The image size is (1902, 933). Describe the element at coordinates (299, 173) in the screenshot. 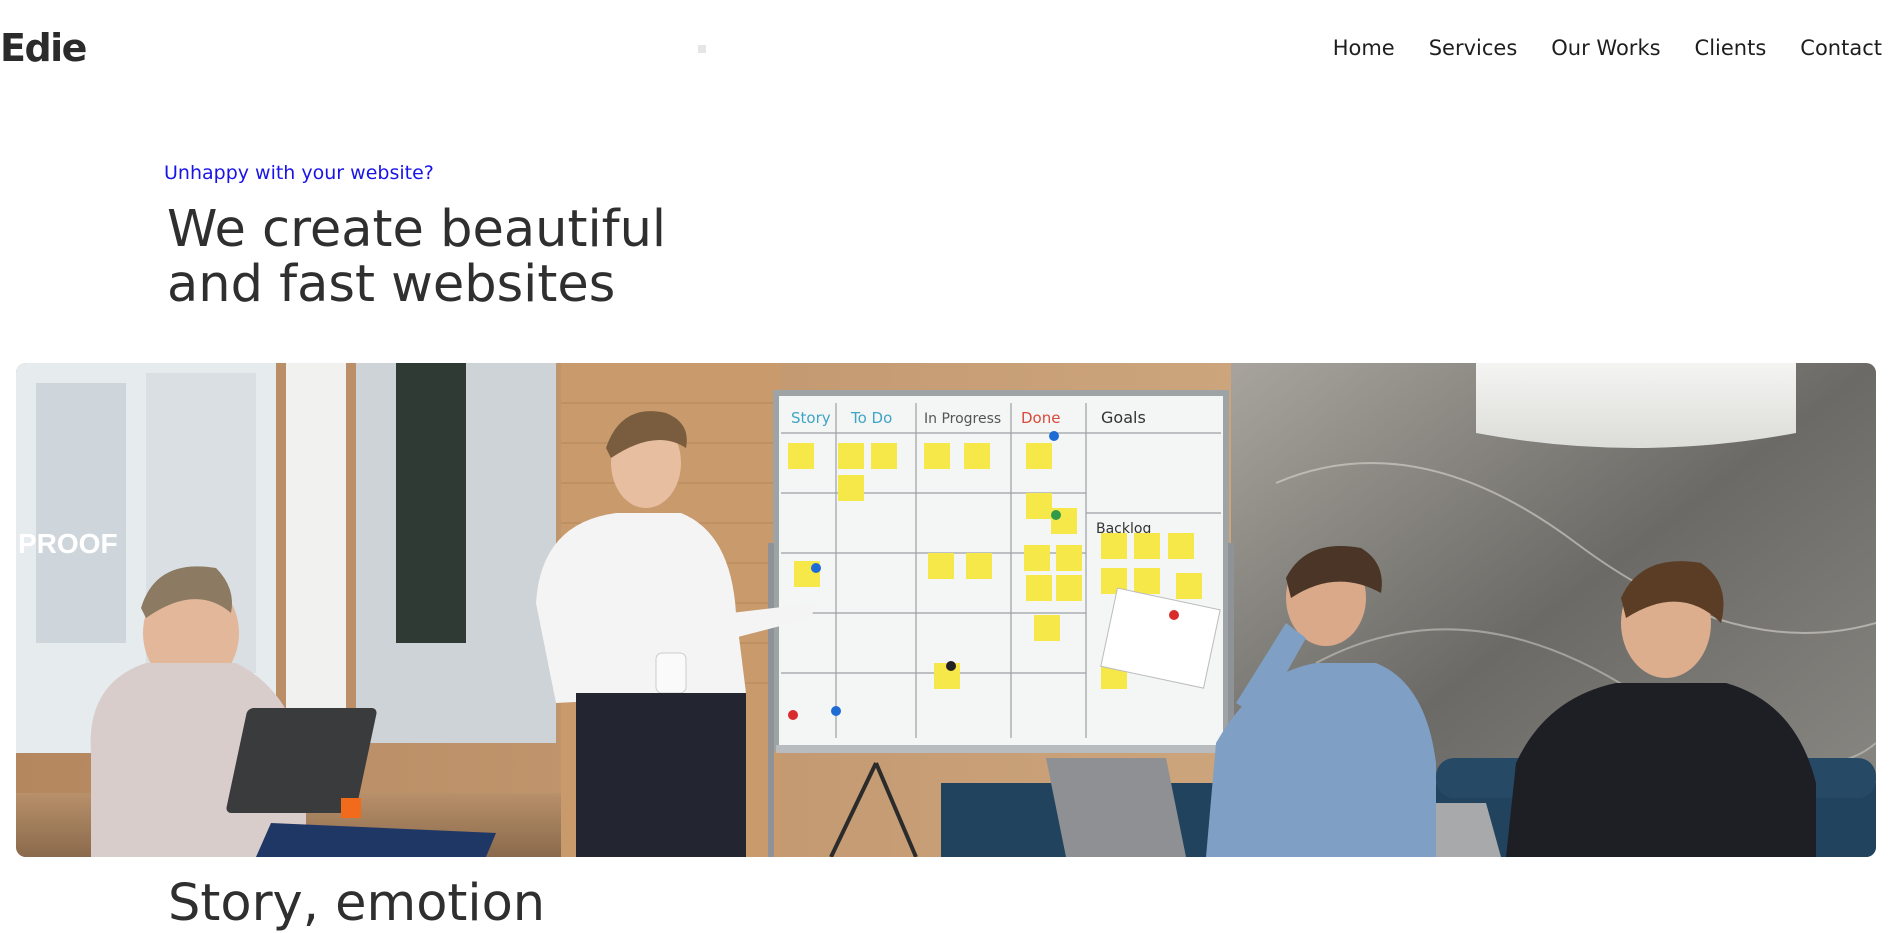

I see `hero-eyebrow: Unhappy with your website?` at that location.